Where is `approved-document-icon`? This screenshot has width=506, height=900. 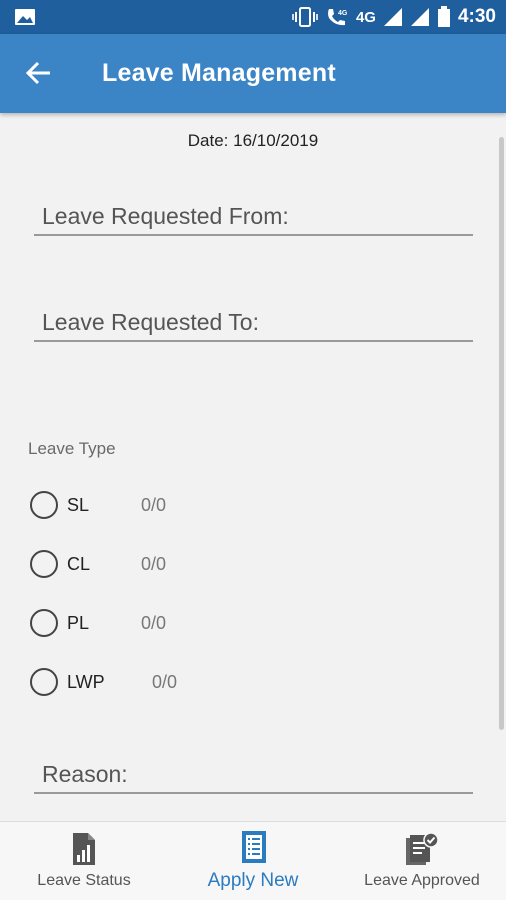
approved-document-icon is located at coordinates (422, 848).